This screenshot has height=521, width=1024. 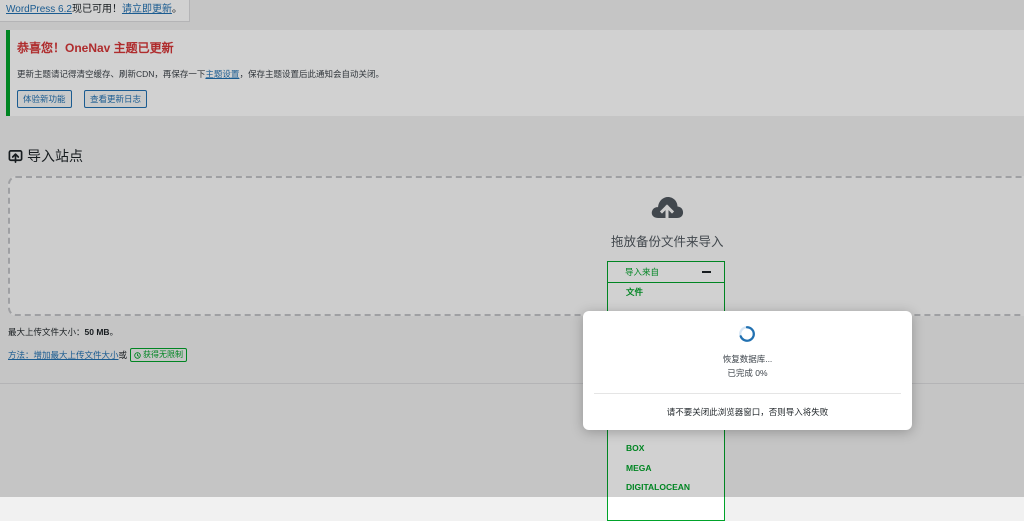 I want to click on modal-divider, so click(x=747, y=393).